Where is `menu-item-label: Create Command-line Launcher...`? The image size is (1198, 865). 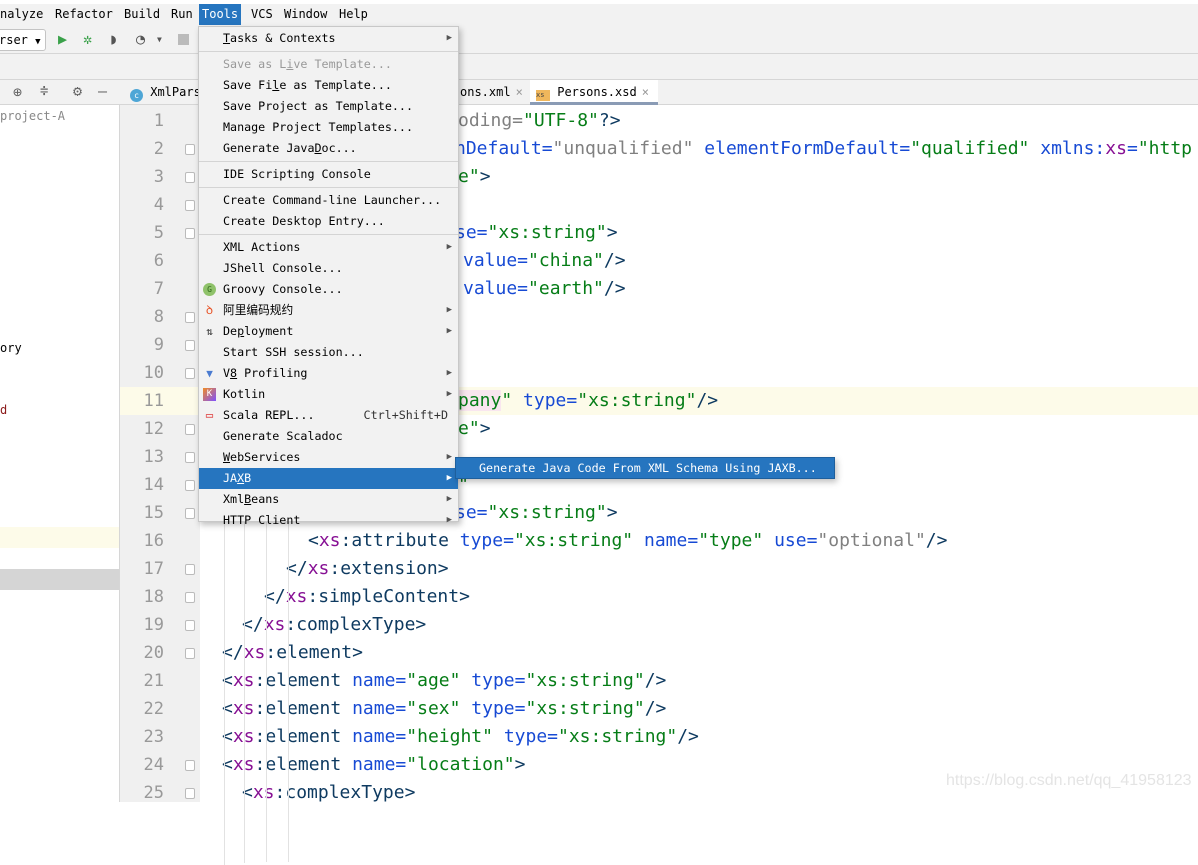 menu-item-label: Create Command-line Launcher... is located at coordinates (332, 200).